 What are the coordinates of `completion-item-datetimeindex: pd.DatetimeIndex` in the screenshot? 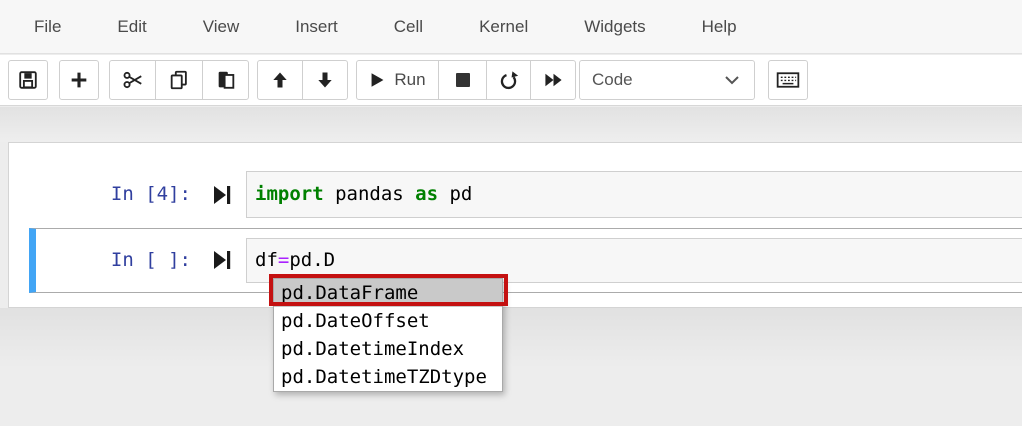 It's located at (388, 349).